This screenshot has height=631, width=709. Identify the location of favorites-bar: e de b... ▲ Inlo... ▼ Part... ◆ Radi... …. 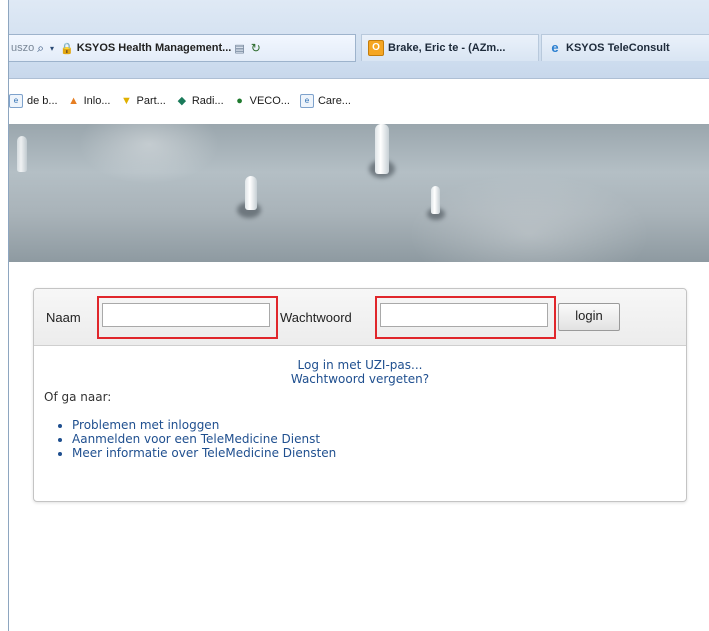
(359, 101).